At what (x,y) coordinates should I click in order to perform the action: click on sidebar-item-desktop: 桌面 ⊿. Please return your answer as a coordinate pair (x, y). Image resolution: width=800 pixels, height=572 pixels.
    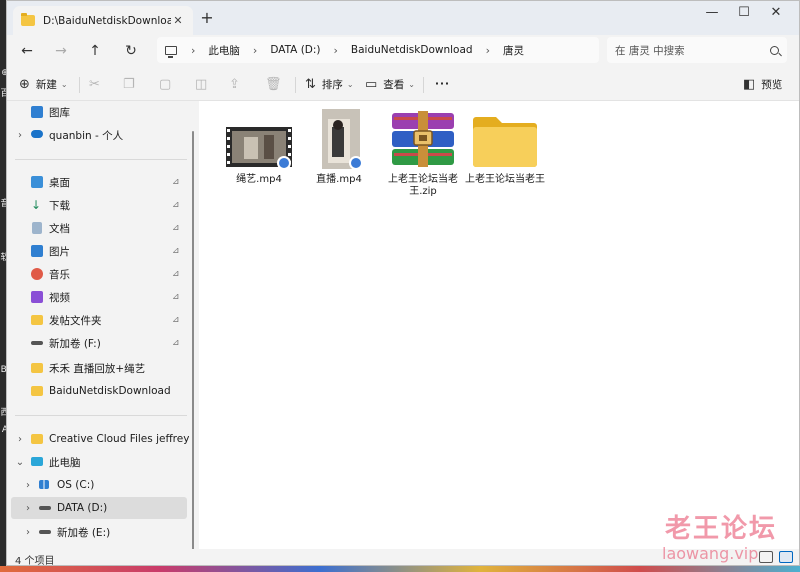
    Looking at the image, I should click on (97, 182).